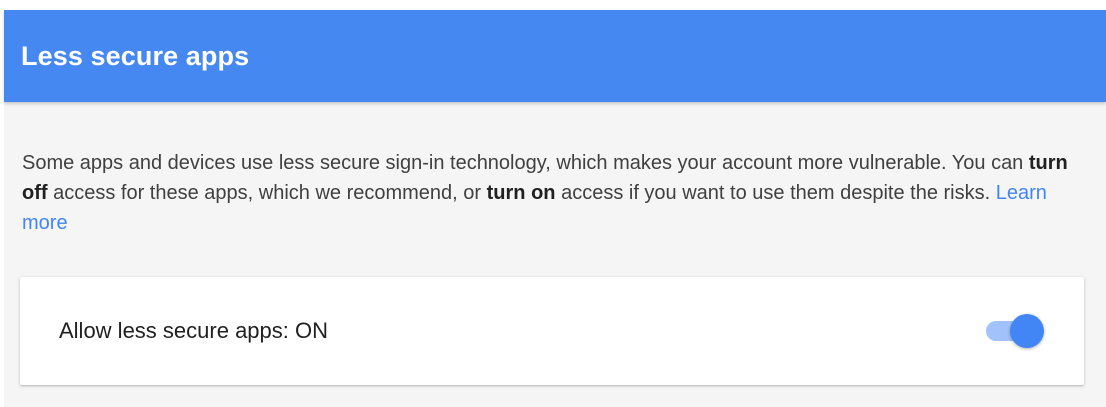 The height and width of the screenshot is (407, 1106). I want to click on allow-less-secure-apps-label: Allow less secure apps: ON, so click(193, 330).